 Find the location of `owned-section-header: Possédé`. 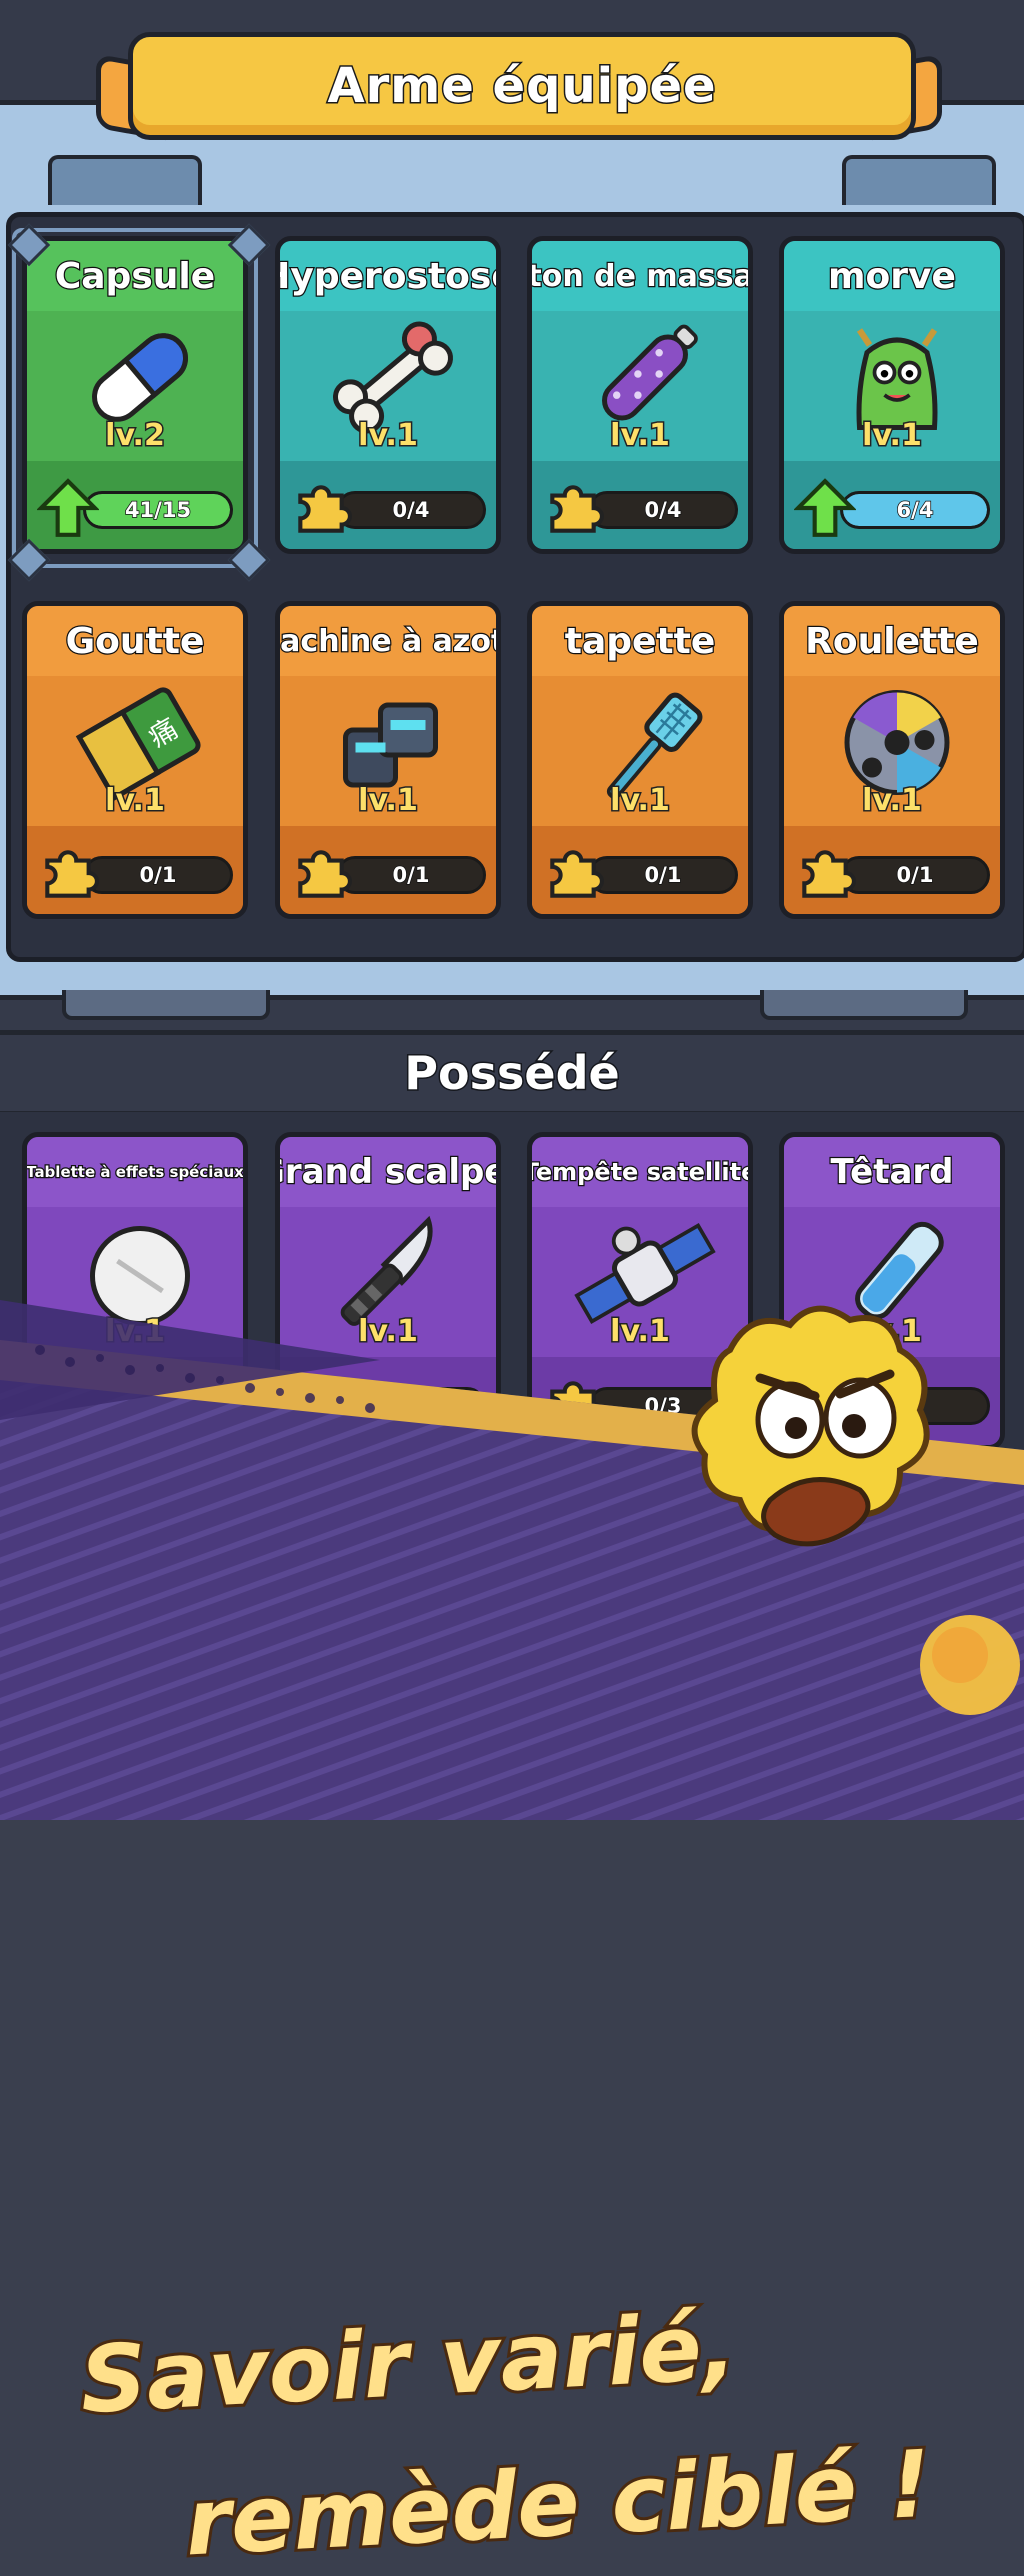

owned-section-header: Possédé is located at coordinates (512, 1073).